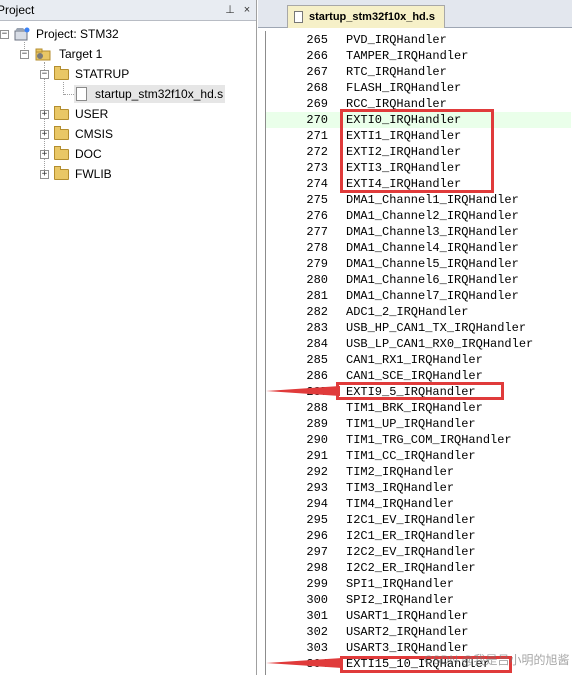  Describe the element at coordinates (94, 134) in the screenshot. I see `group-label: CMSIS` at that location.